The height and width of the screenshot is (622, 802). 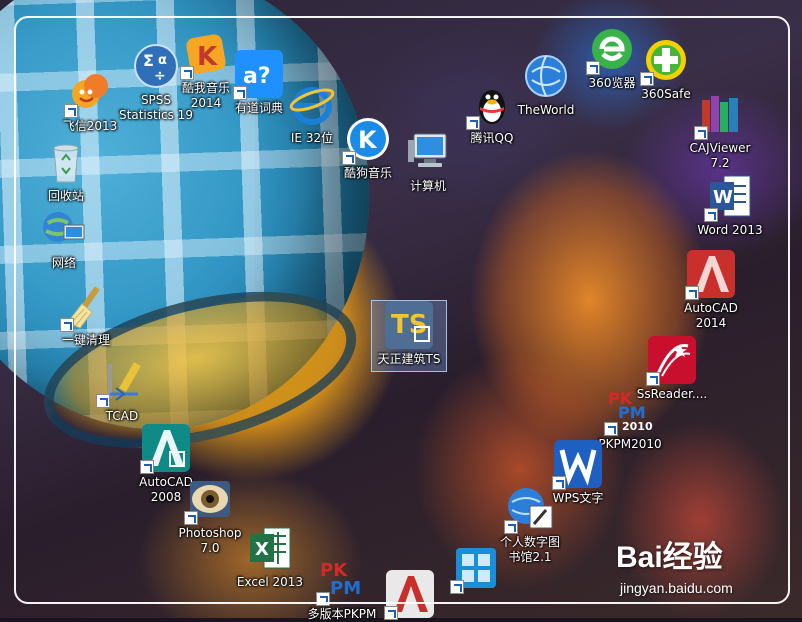 I want to click on ssreader-icon, so click(x=671, y=361).